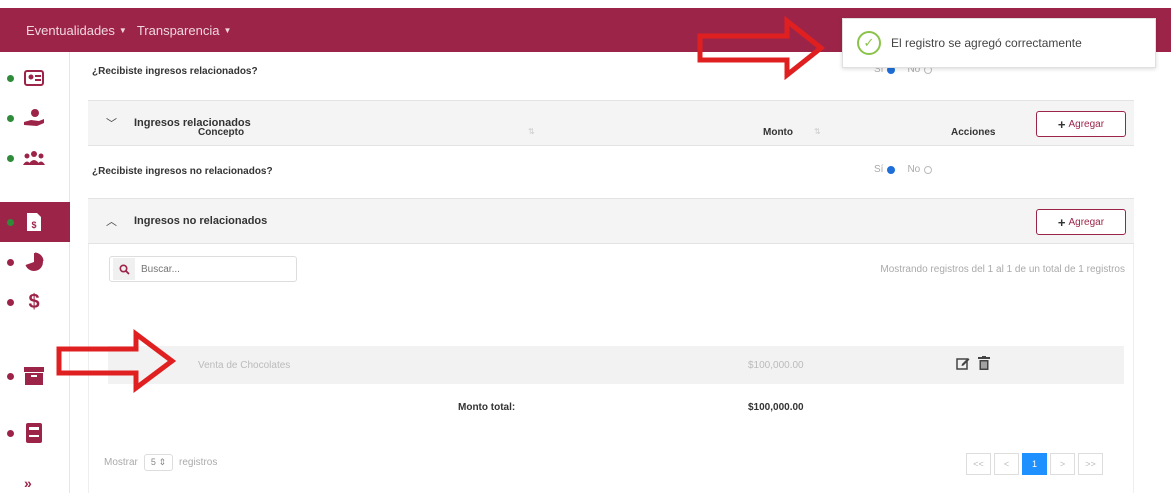 The image size is (1171, 493). Describe the element at coordinates (869, 43) in the screenshot. I see `check-circle-icon: ✓` at that location.